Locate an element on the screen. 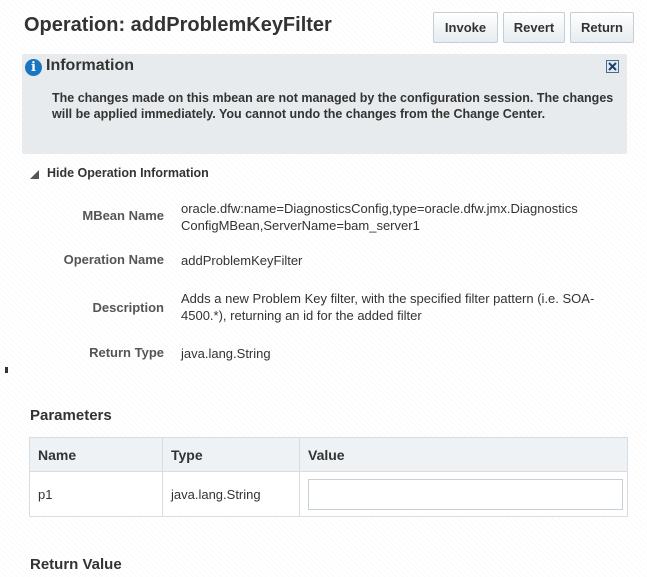  mbean-name-label: MBean Name is located at coordinates (123, 215).